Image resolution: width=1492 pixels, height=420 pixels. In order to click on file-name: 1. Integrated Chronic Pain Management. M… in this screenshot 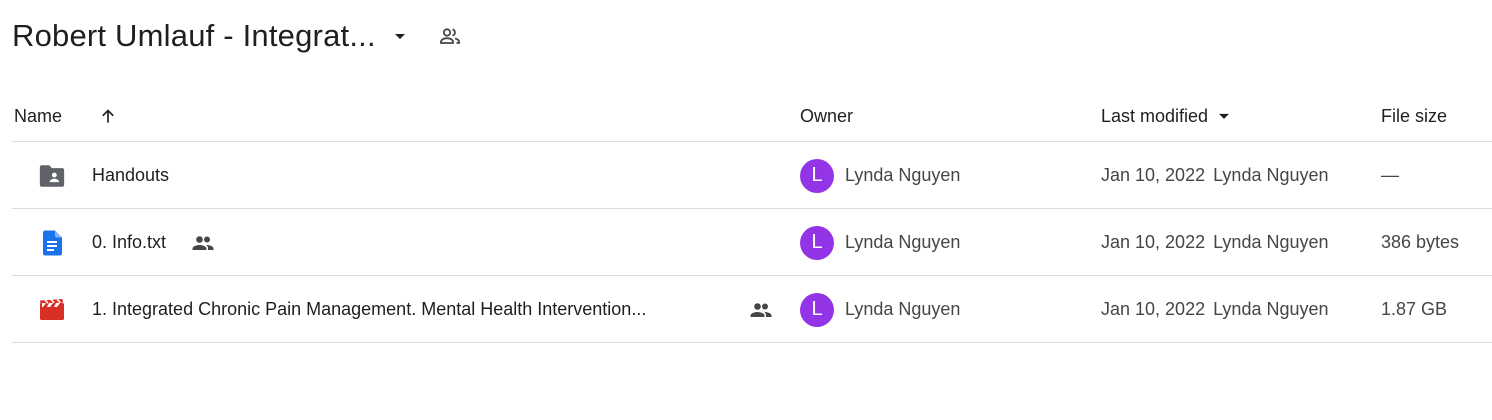, I will do `click(369, 309)`.